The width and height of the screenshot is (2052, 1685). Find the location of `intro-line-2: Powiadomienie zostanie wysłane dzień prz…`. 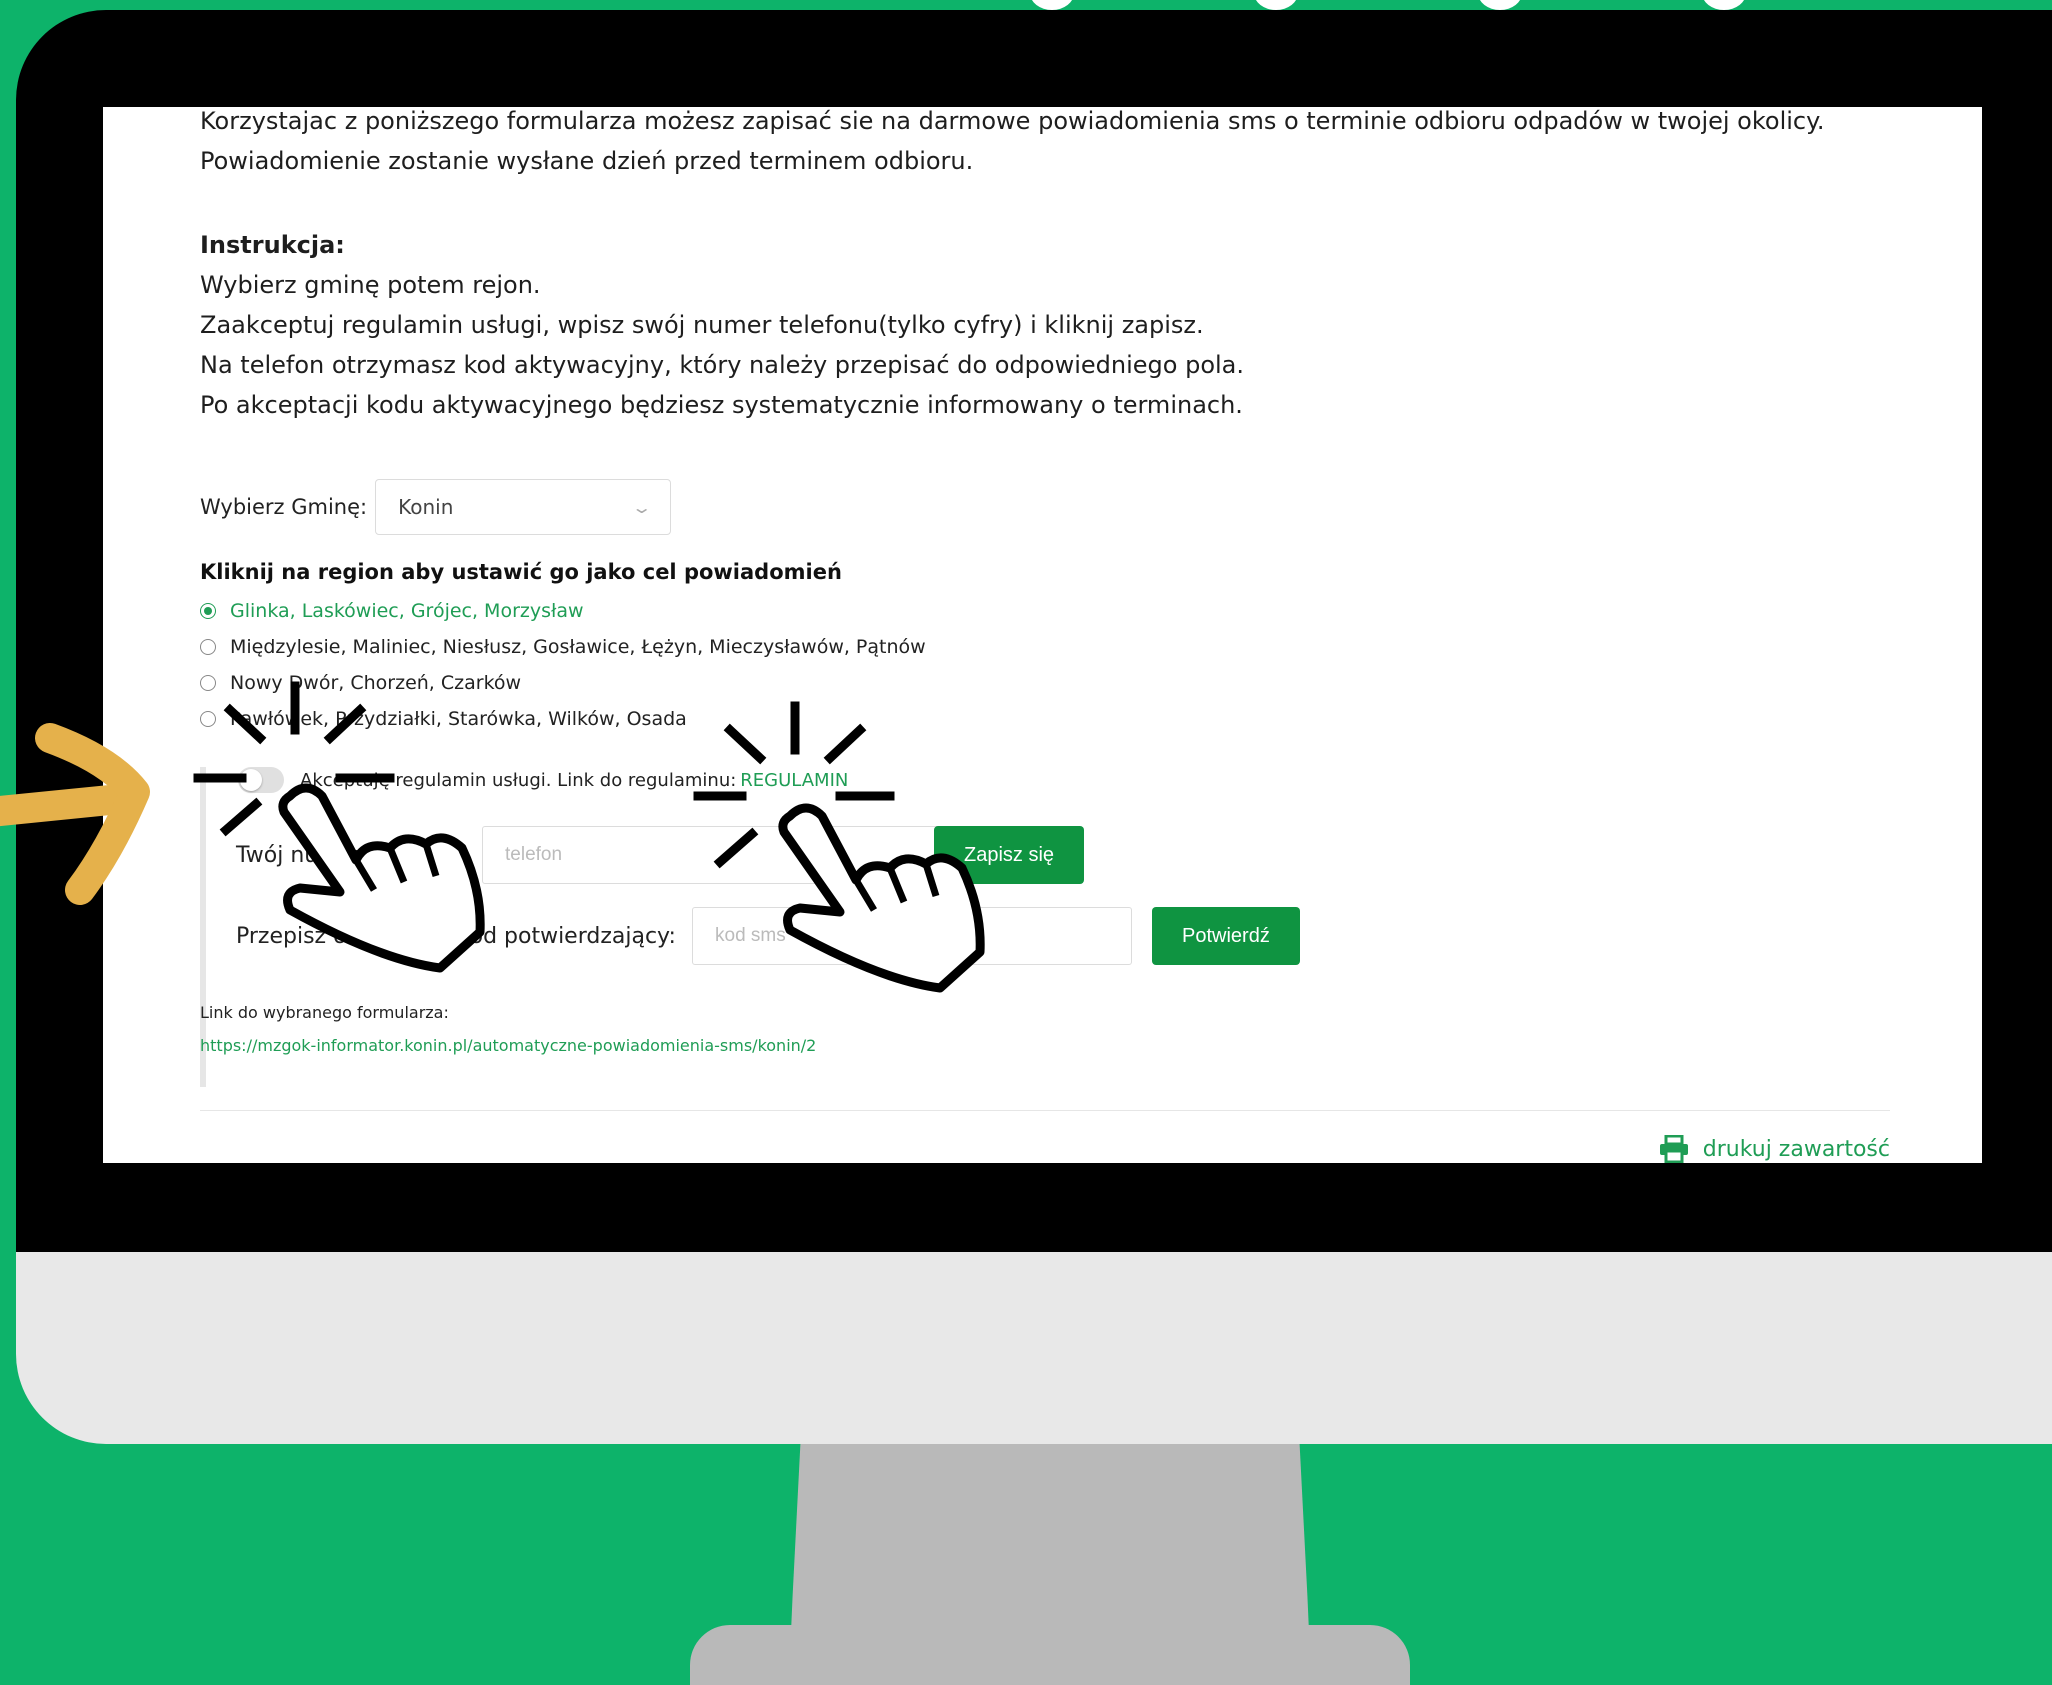

intro-line-2: Powiadomienie zostanie wysłane dzień prz… is located at coordinates (587, 161).